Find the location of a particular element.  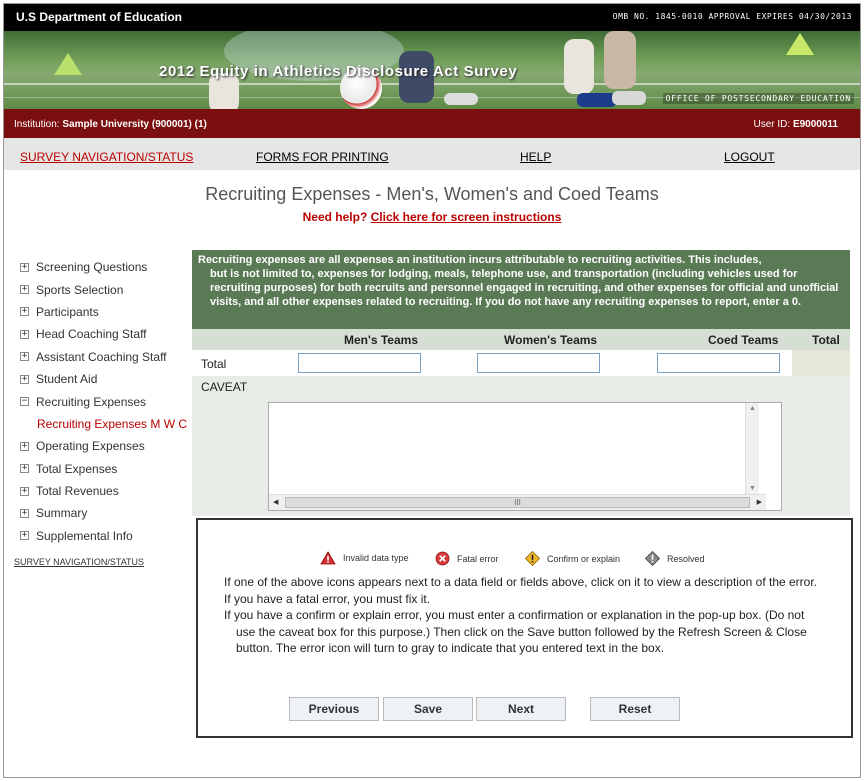

next-button: Next is located at coordinates (521, 709).